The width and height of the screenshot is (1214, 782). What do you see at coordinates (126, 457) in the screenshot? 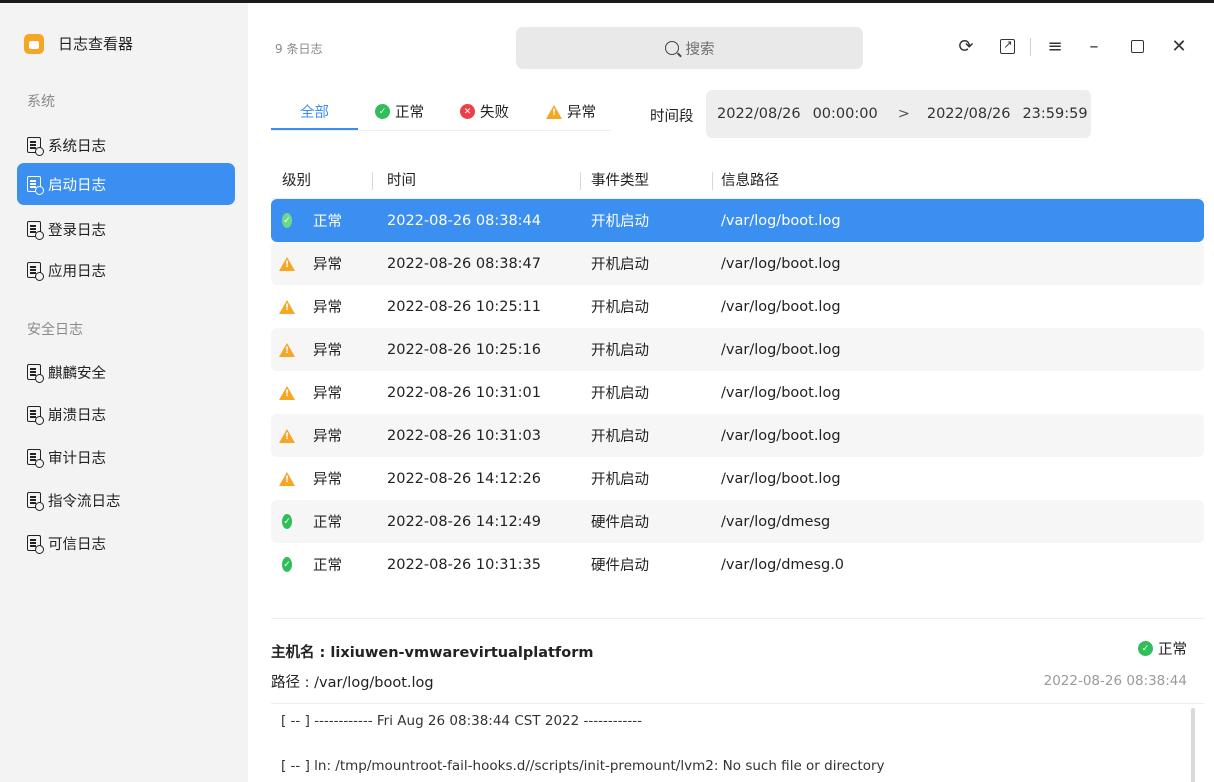
I see `sidebar-item-audit-log: 审计日志` at bounding box center [126, 457].